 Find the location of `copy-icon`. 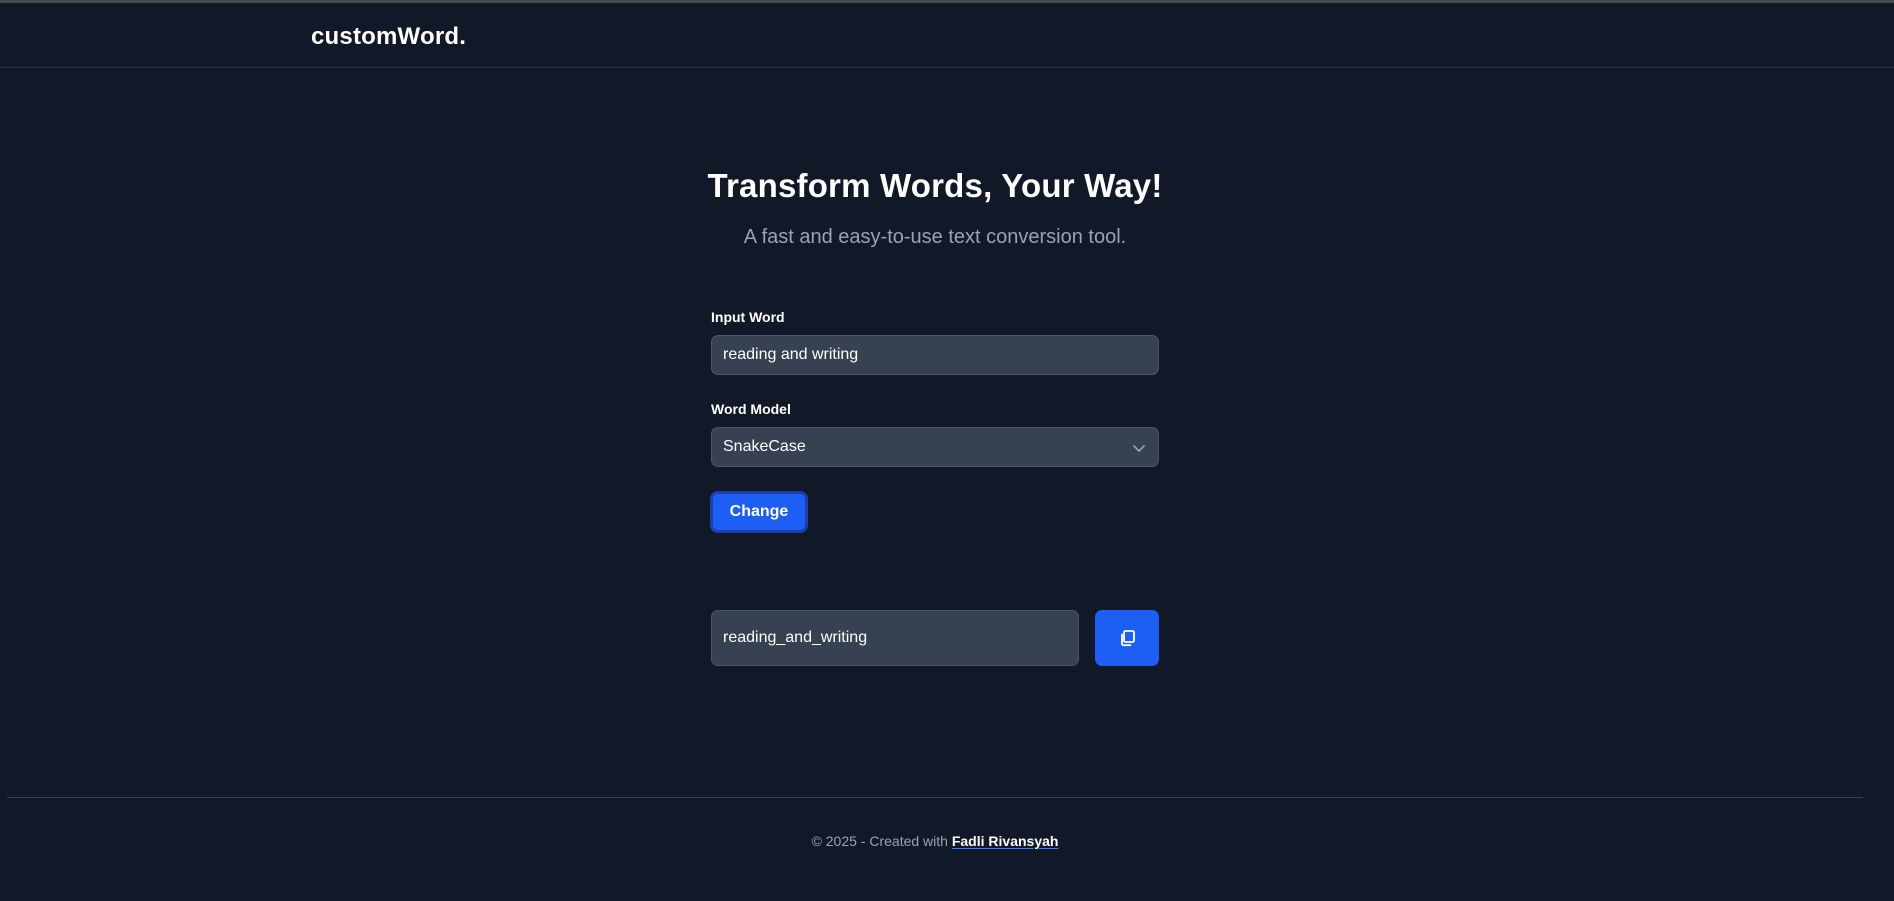

copy-icon is located at coordinates (1128, 638).